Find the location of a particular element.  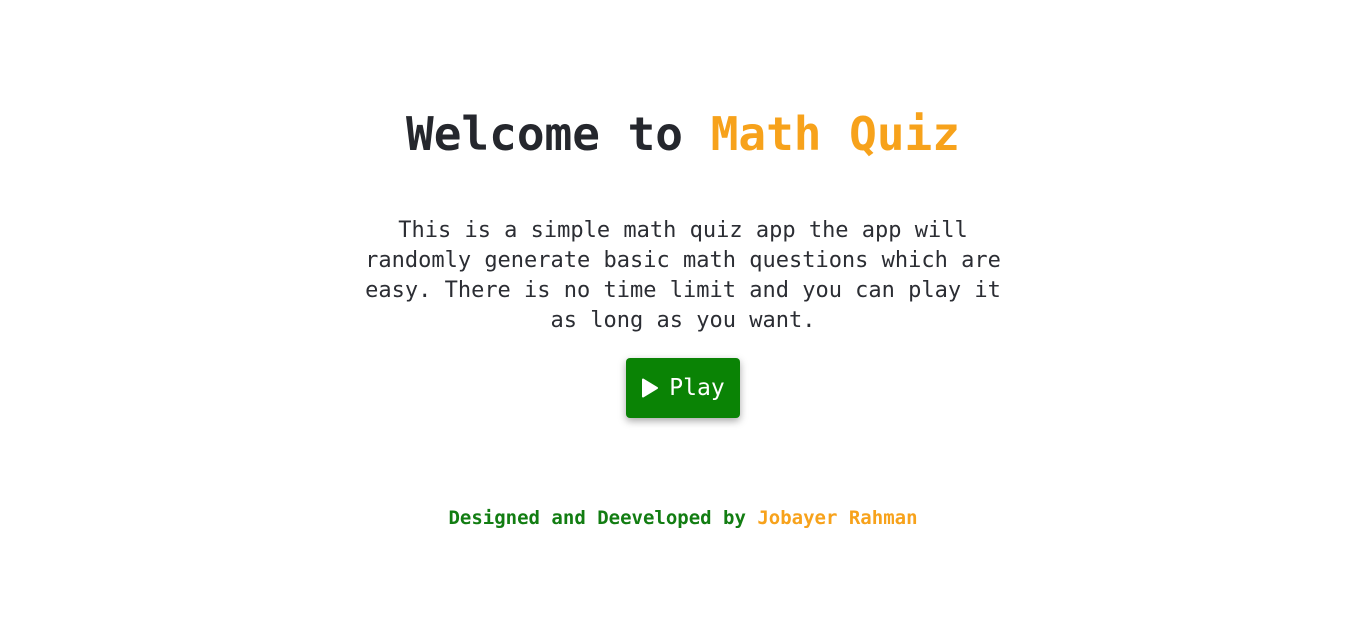

credit-label: Designed and Deeveloped by is located at coordinates (597, 518).